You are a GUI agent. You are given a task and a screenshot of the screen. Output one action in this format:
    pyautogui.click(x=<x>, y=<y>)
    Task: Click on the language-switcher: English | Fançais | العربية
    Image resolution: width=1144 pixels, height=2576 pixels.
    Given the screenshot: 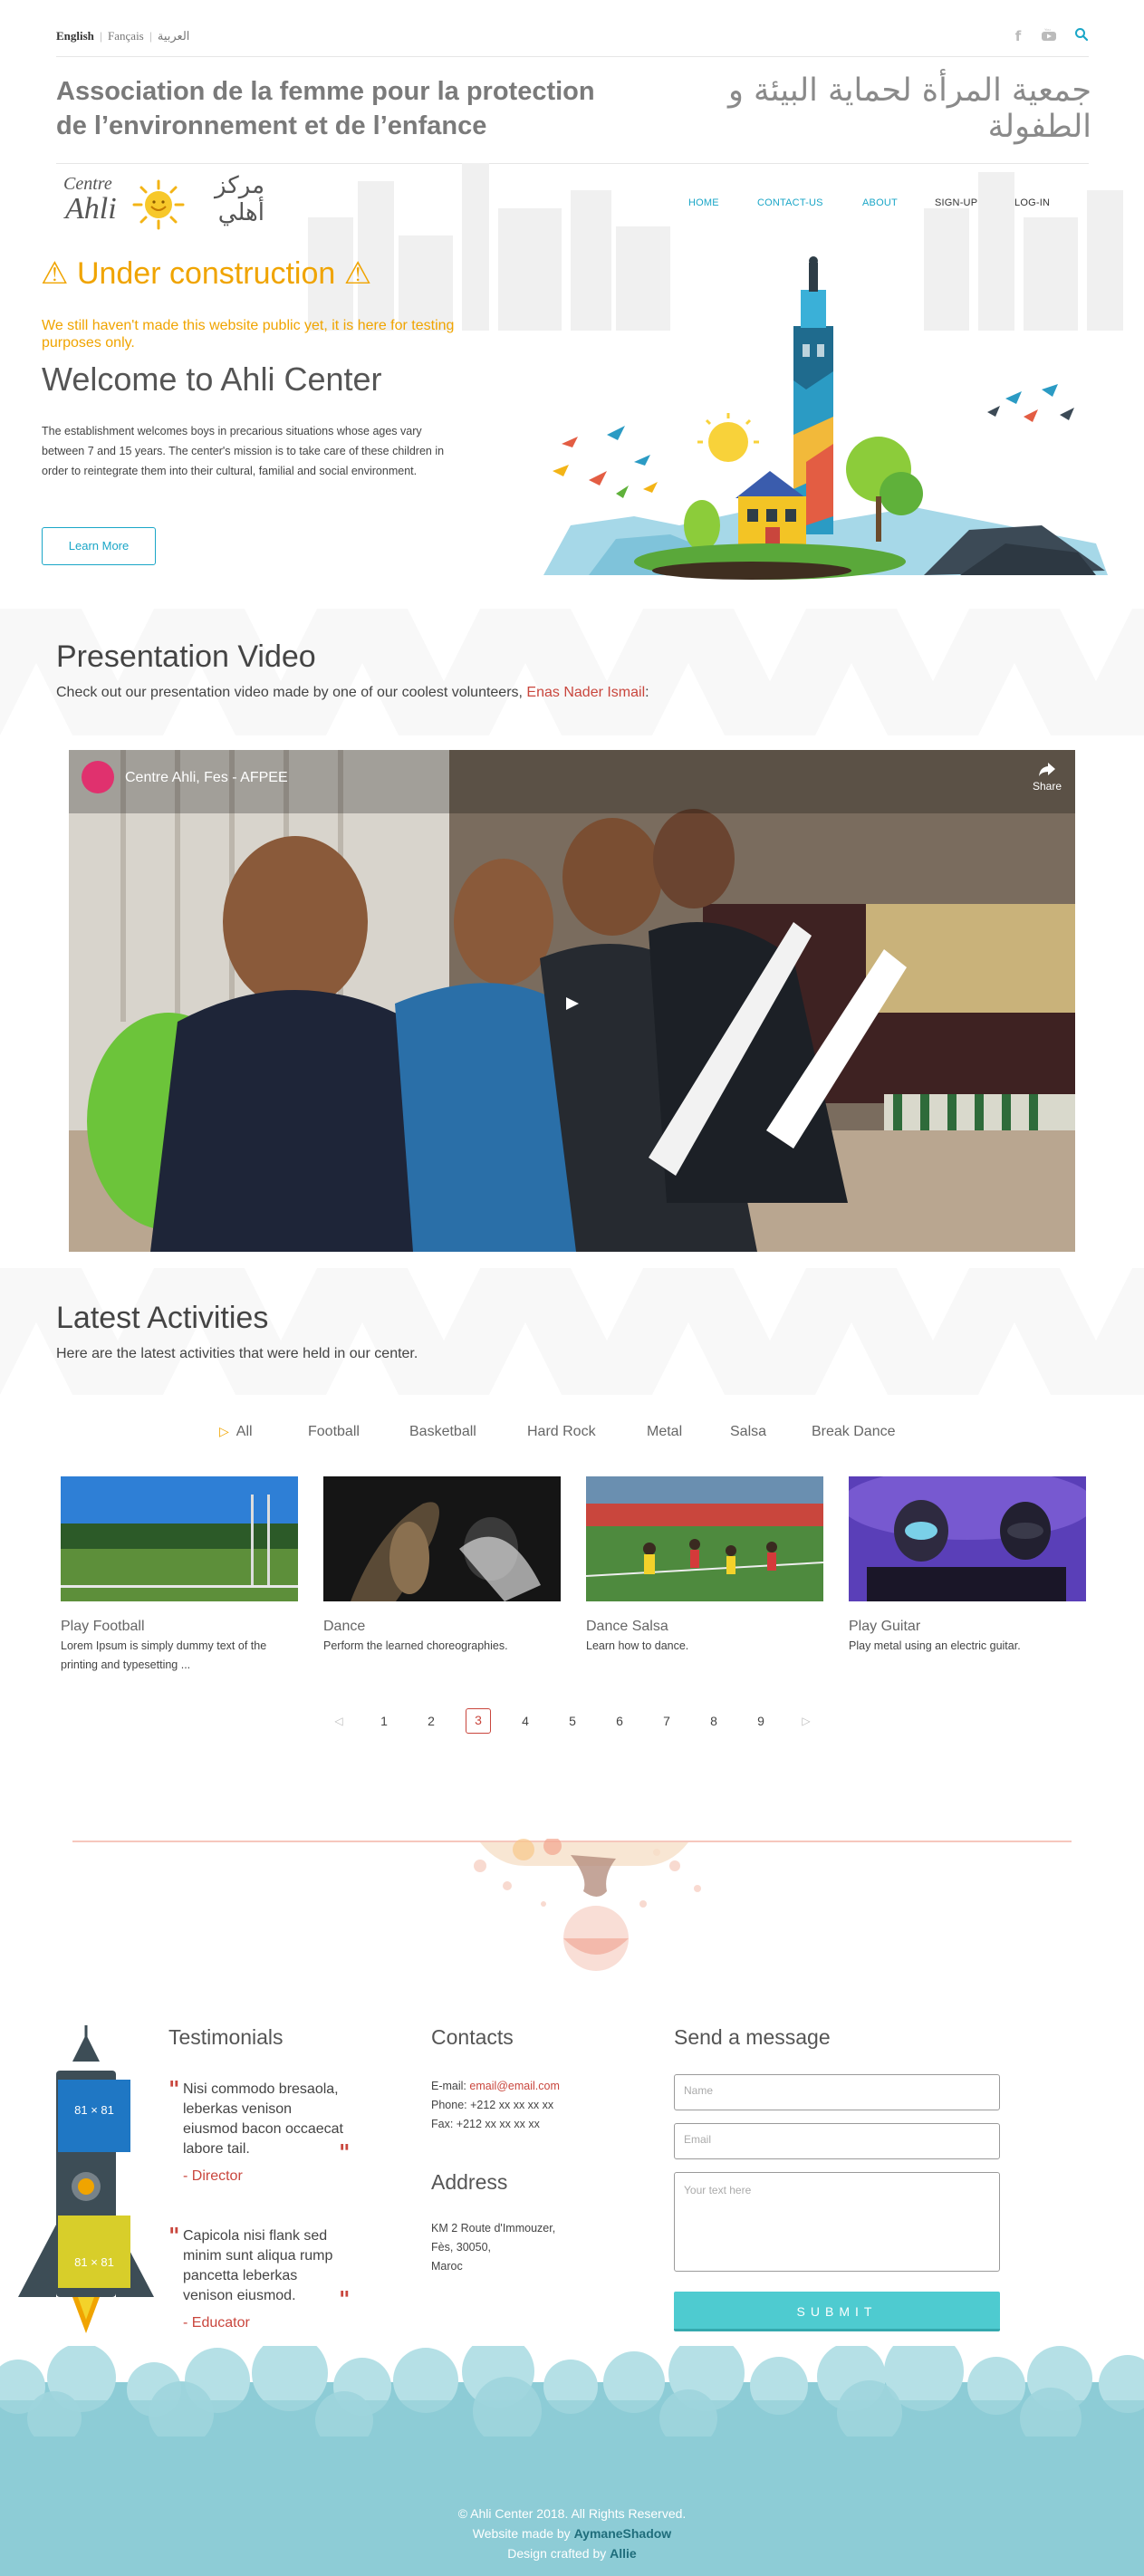 What is the action you would take?
    pyautogui.click(x=122, y=36)
    